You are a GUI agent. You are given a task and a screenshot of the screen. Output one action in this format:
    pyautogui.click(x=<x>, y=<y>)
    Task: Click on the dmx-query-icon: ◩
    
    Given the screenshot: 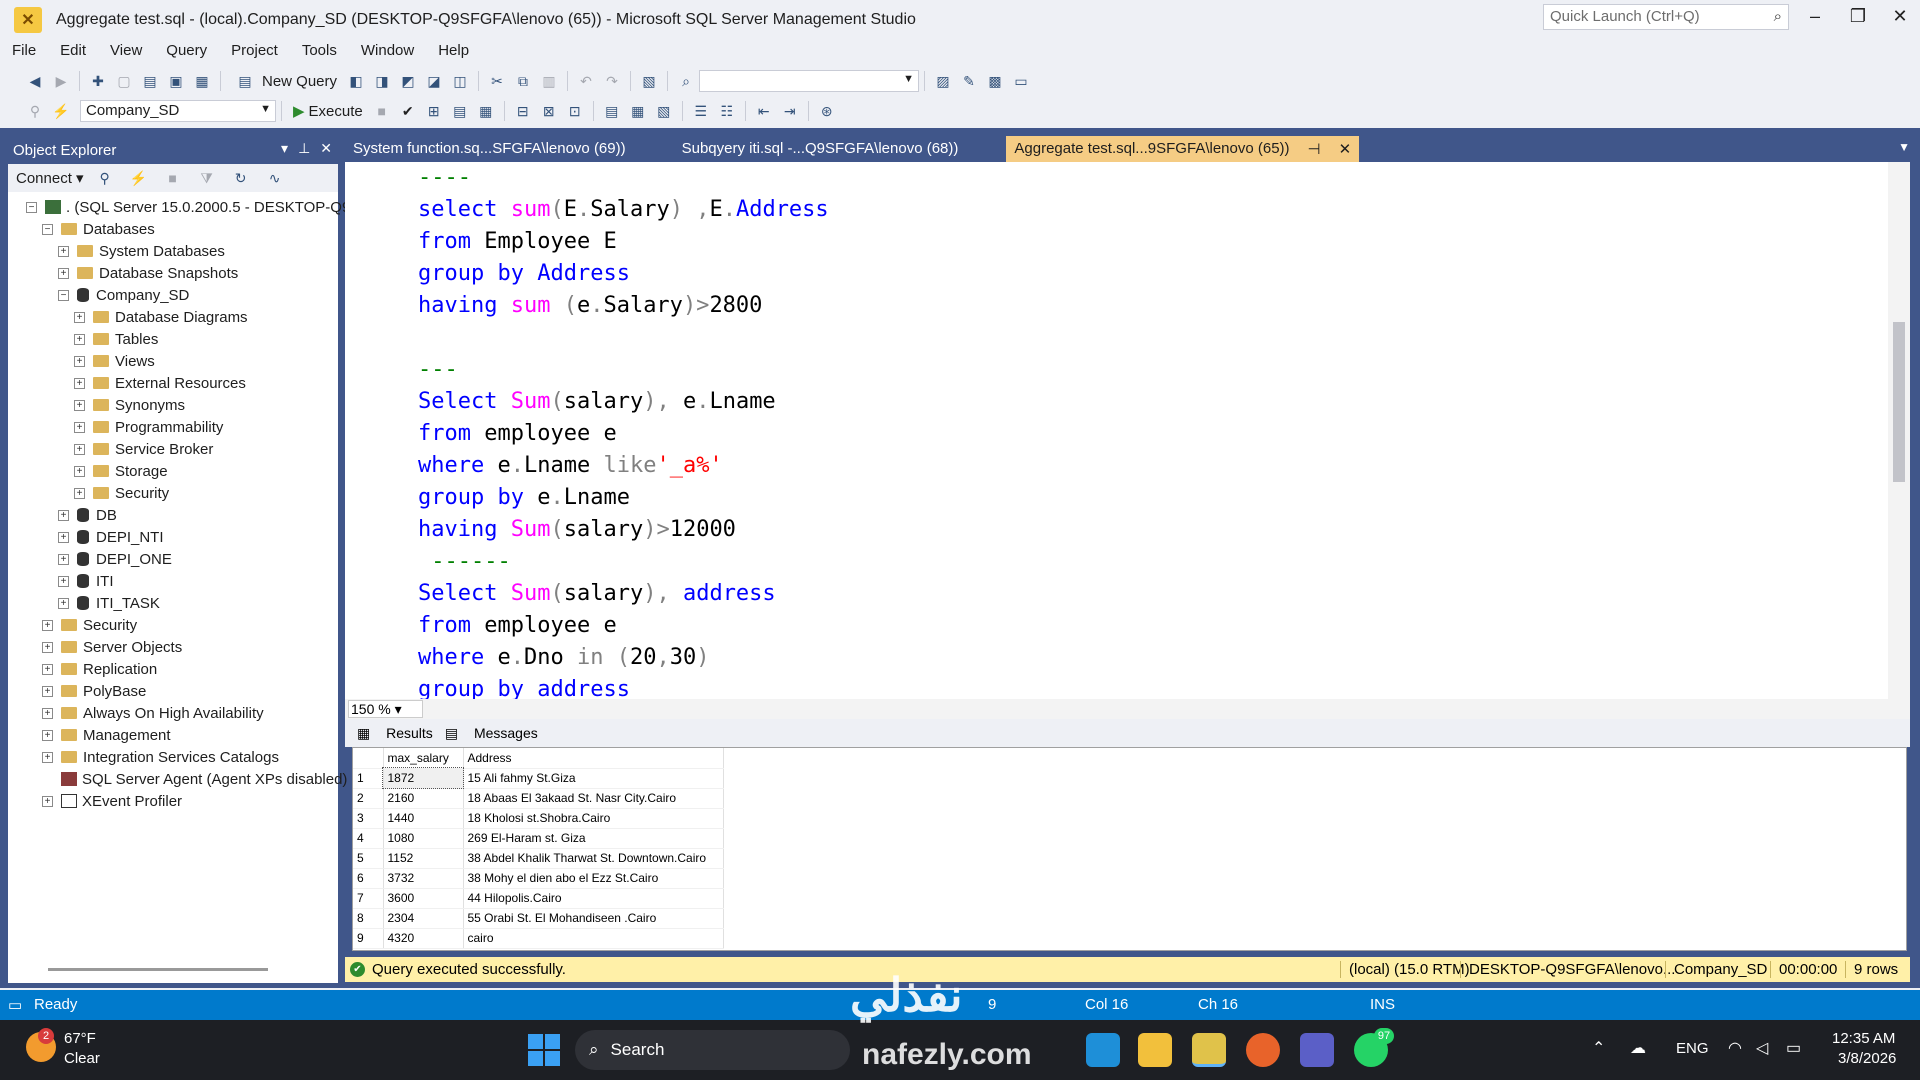 What is the action you would take?
    pyautogui.click(x=408, y=81)
    